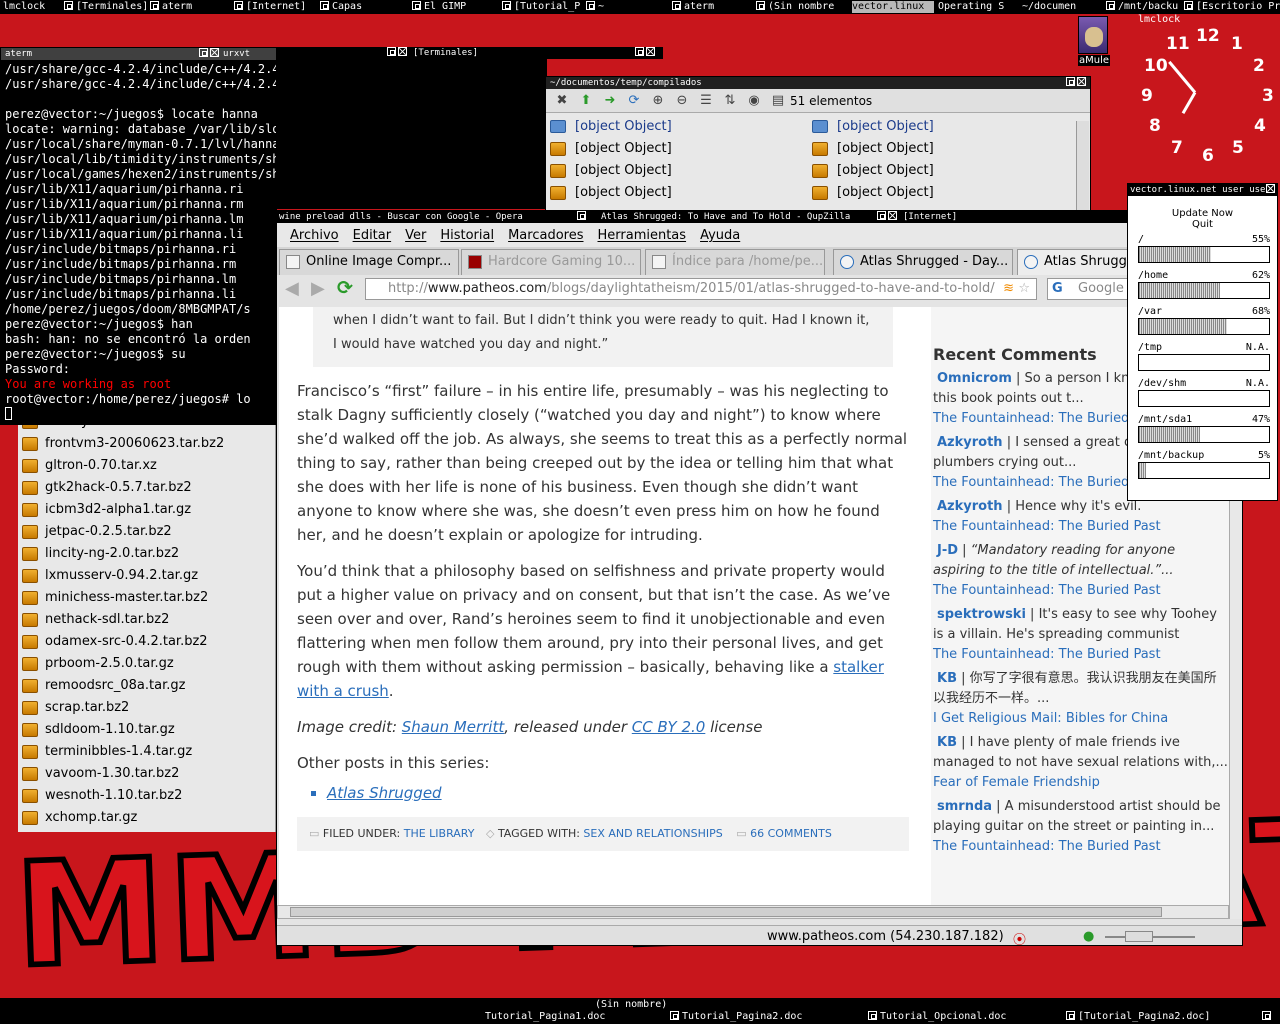 This screenshot has width=1280, height=1024. Describe the element at coordinates (586, 101) in the screenshot. I see `up-arrow-icon: ⬆` at that location.